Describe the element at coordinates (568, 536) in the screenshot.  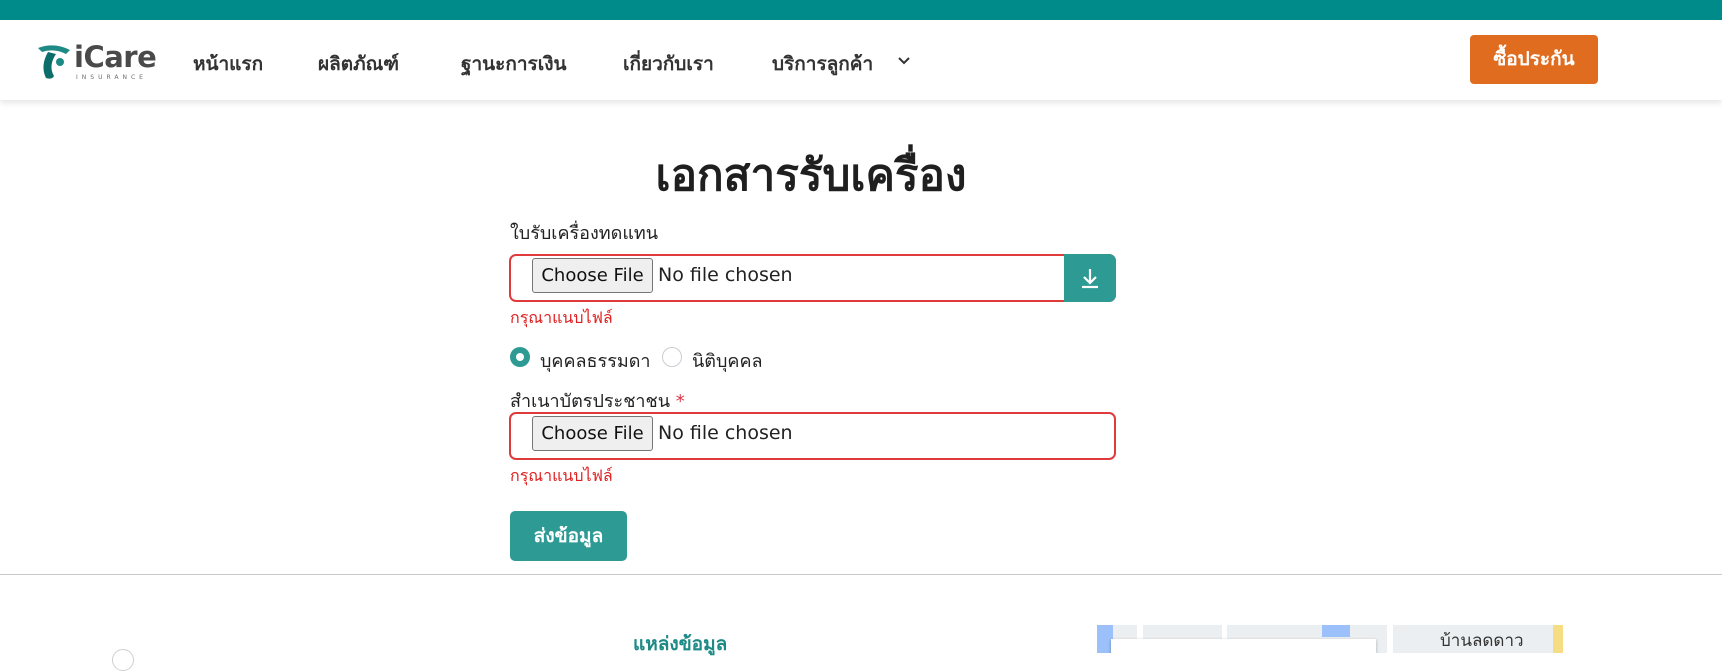
I see `submit-button: ส่งข้อมูล` at that location.